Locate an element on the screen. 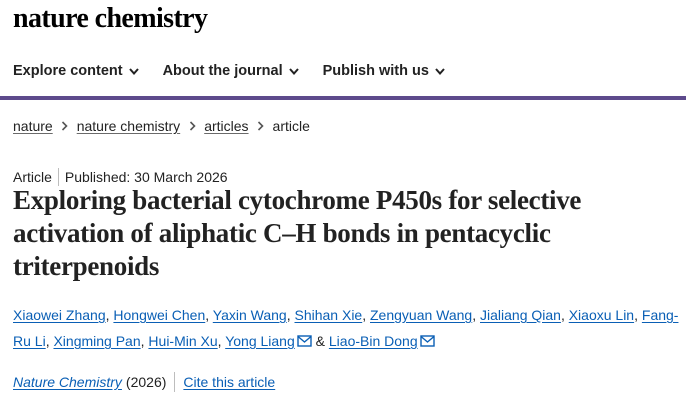 This screenshot has width=686, height=400. author-link: Hui-Min Xu is located at coordinates (182, 341).